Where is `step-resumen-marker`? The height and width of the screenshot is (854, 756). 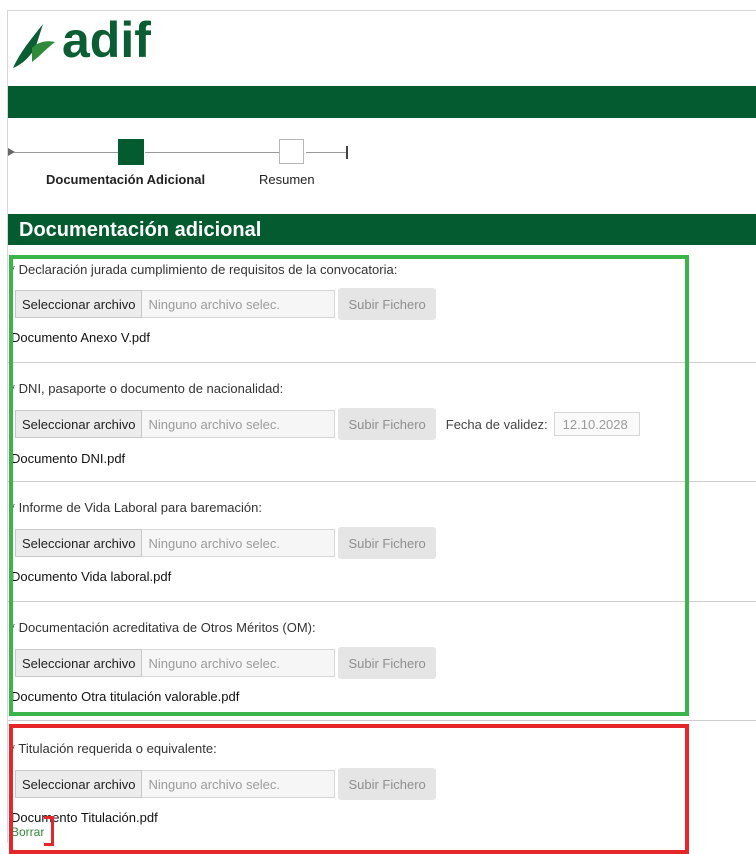 step-resumen-marker is located at coordinates (291, 151).